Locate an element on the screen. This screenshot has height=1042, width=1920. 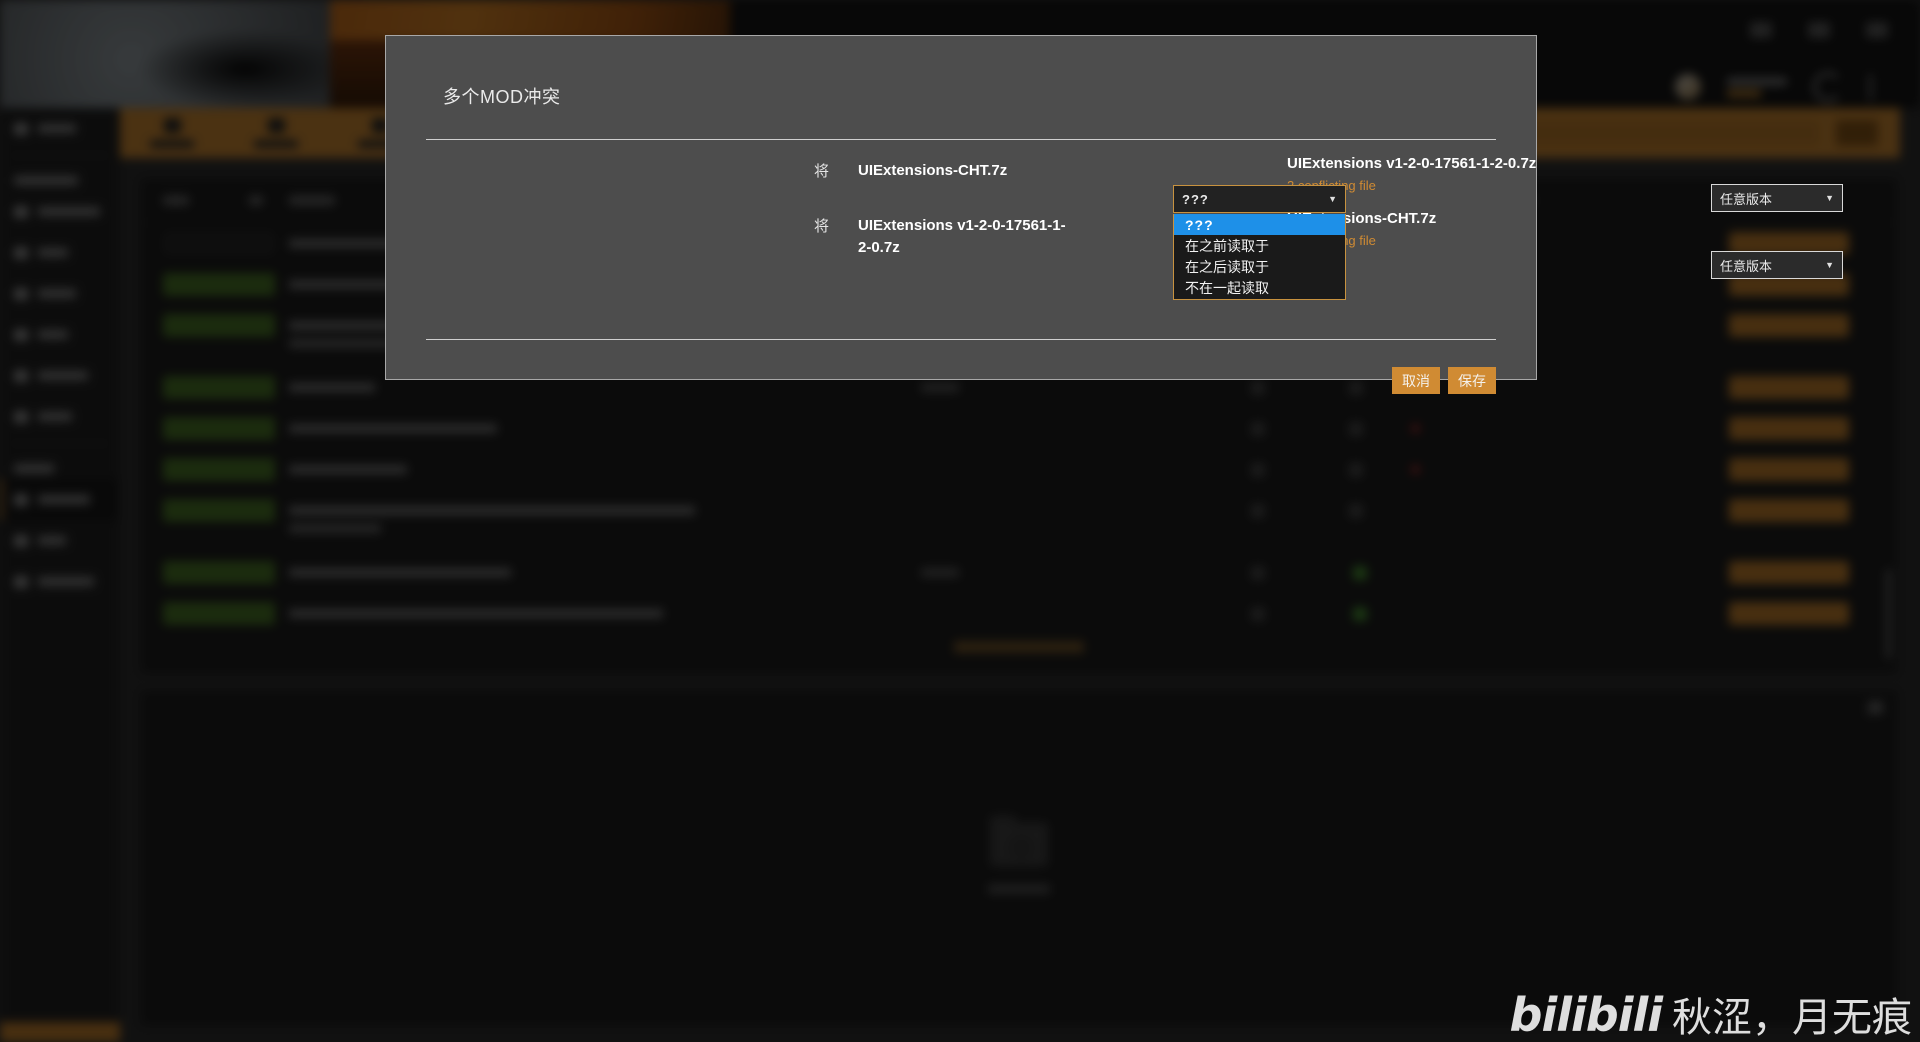
dropdown-option-do-not-load-together: 不在一起读取 is located at coordinates (1259, 287).